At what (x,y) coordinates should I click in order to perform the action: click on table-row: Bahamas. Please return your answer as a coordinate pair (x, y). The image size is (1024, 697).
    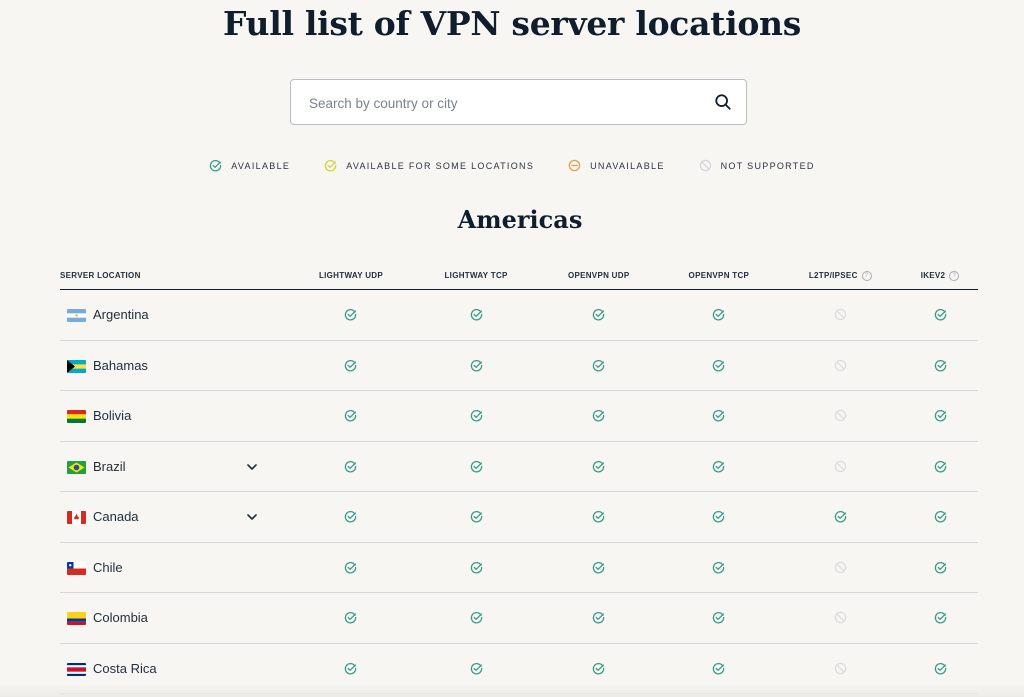
    Looking at the image, I should click on (519, 365).